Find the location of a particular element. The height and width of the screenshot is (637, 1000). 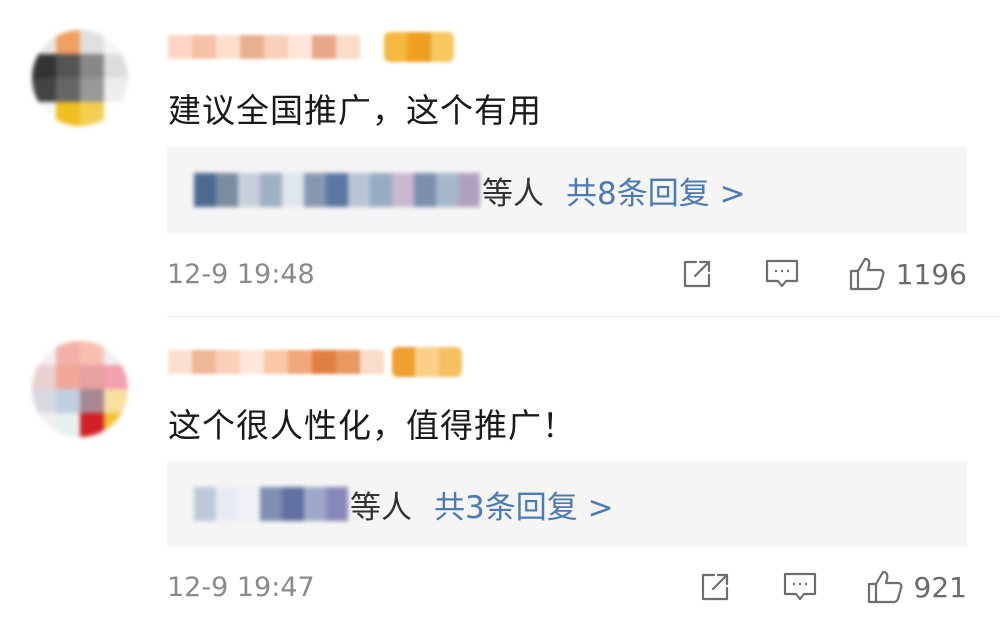

comment-meta: 12-9 19:48 1196 is located at coordinates (567, 274).